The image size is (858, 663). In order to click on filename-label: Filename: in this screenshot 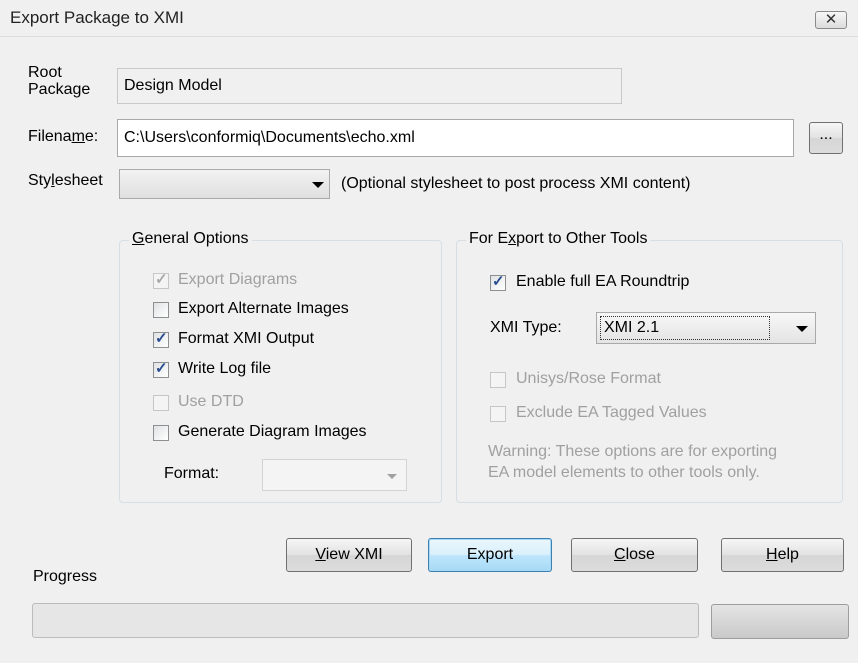, I will do `click(63, 136)`.